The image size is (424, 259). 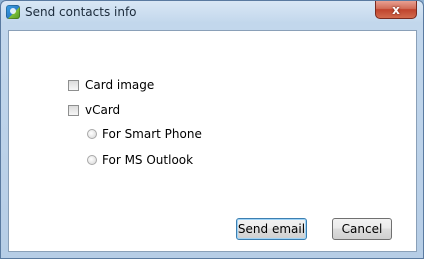 What do you see at coordinates (152, 134) in the screenshot?
I see `smart-phone-label: For Smart Phone` at bounding box center [152, 134].